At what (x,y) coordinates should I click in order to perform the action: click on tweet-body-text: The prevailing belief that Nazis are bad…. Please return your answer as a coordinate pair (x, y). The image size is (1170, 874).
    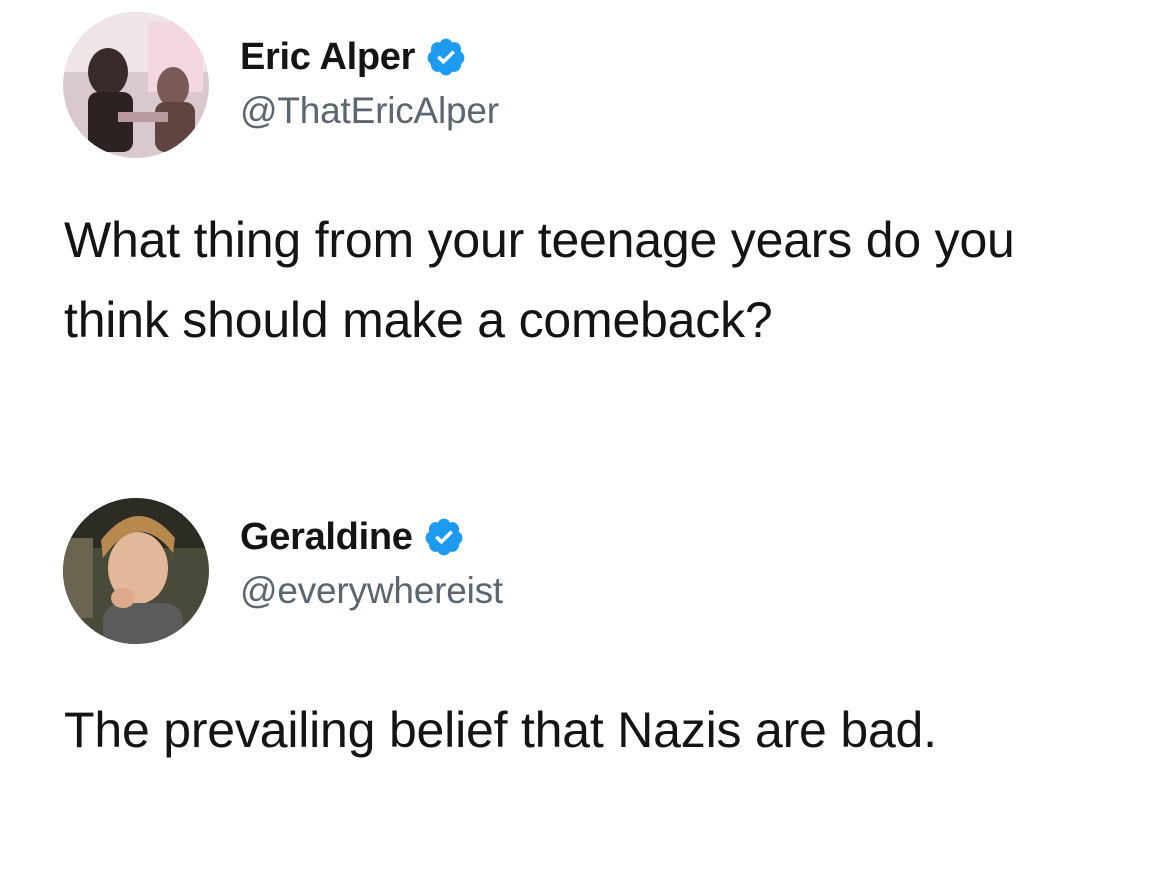
    Looking at the image, I should click on (500, 730).